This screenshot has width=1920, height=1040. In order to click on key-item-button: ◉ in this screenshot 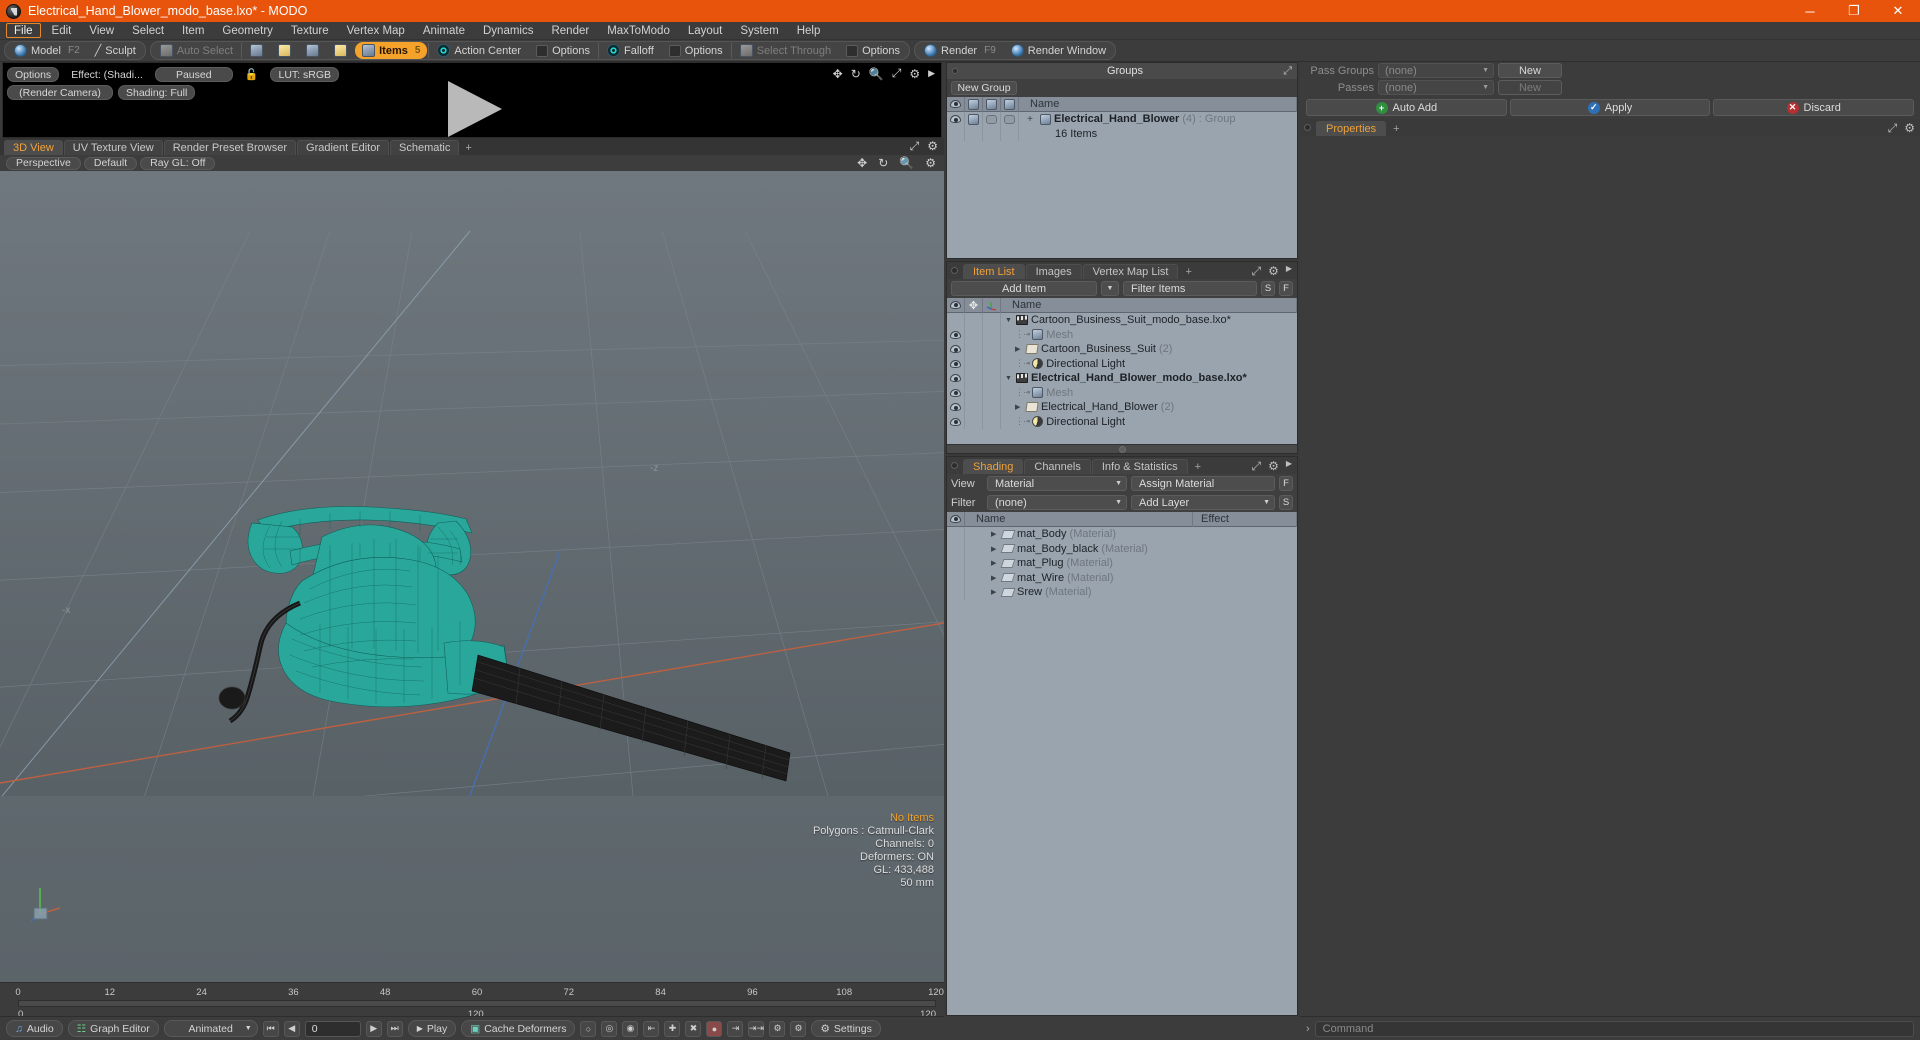, I will do `click(630, 1028)`.